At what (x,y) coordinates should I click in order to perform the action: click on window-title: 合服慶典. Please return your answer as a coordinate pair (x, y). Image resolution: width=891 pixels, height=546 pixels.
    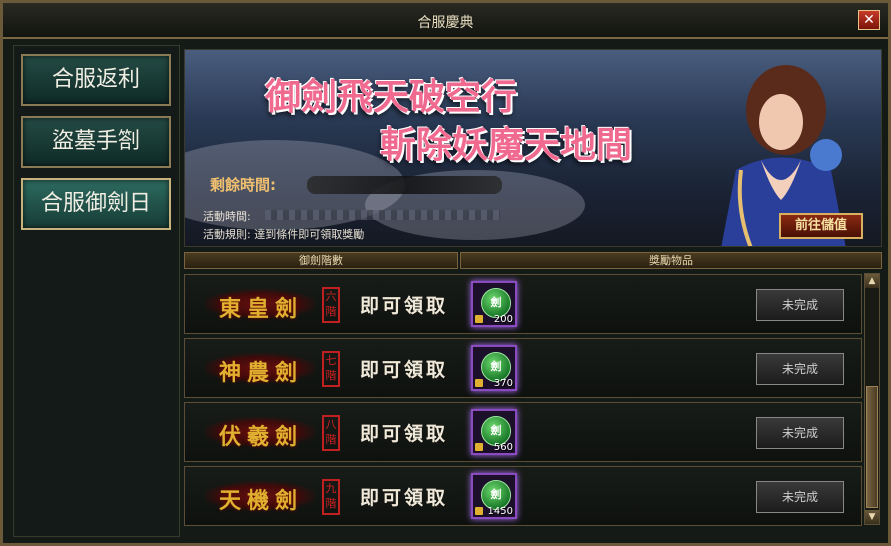
    Looking at the image, I should click on (445, 23).